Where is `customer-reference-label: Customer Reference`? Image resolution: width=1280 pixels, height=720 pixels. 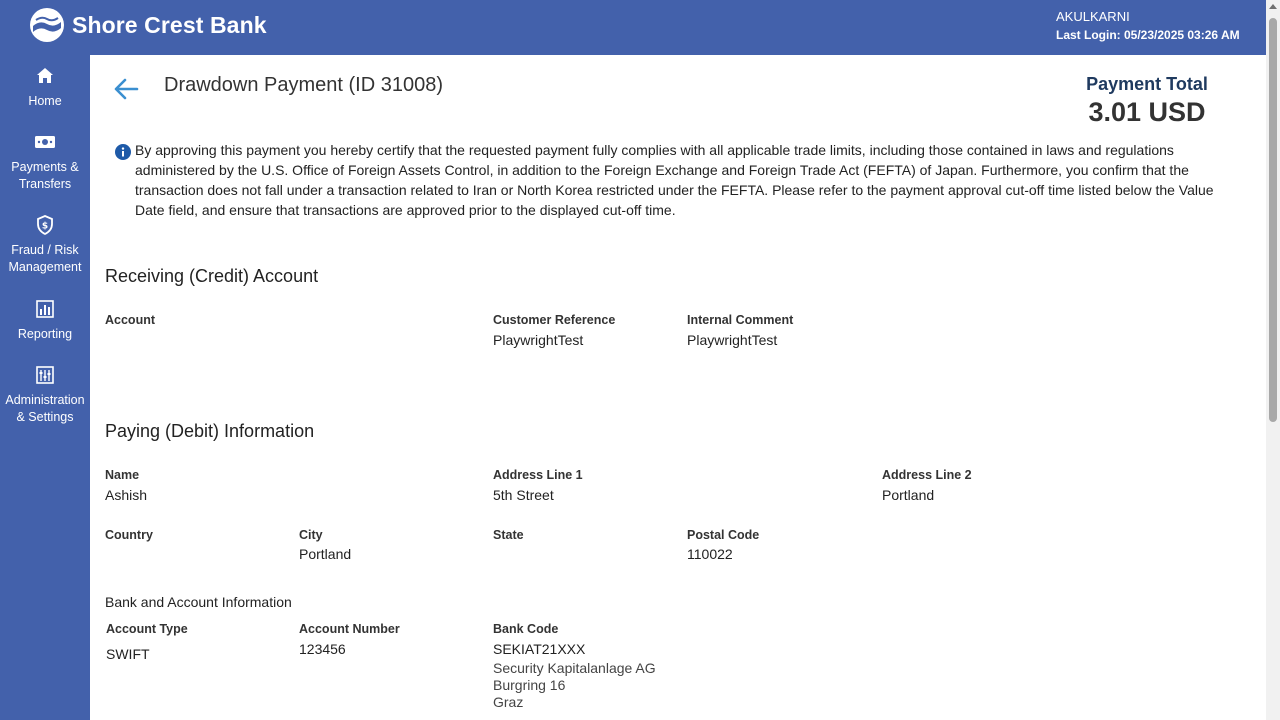
customer-reference-label: Customer Reference is located at coordinates (554, 320).